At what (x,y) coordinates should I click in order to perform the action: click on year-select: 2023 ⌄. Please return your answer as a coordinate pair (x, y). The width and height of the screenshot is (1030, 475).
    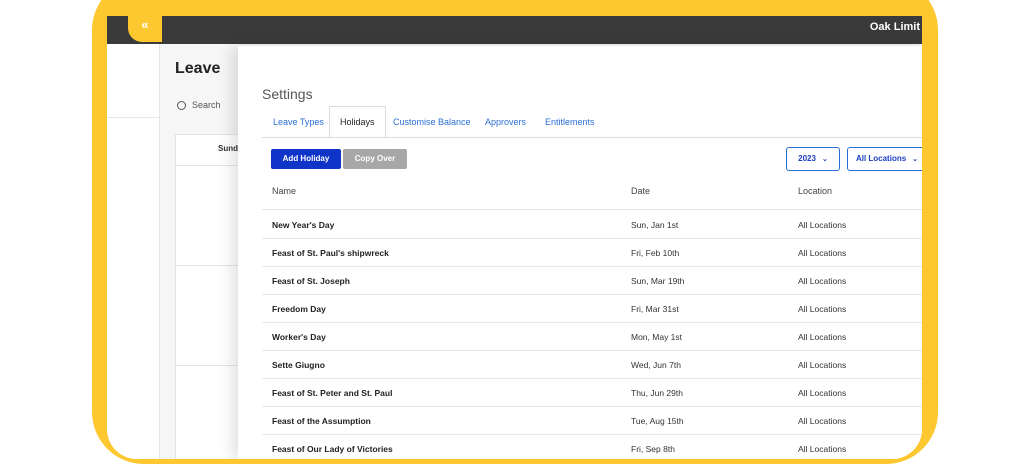
    Looking at the image, I should click on (813, 159).